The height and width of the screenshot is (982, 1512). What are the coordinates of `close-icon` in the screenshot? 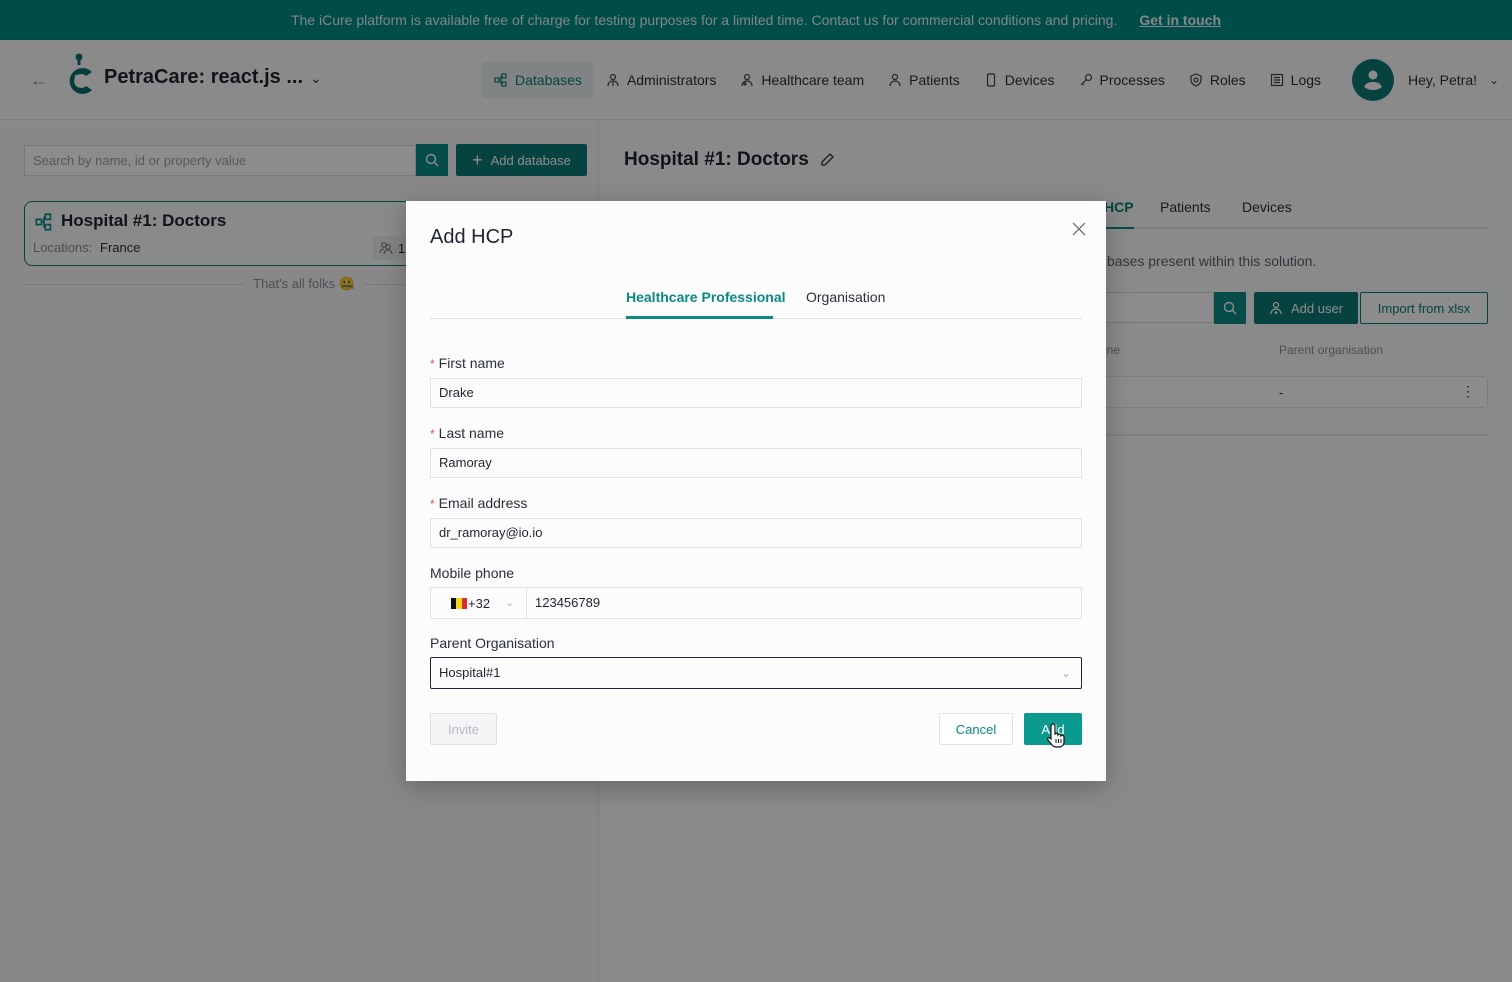 It's located at (1079, 229).